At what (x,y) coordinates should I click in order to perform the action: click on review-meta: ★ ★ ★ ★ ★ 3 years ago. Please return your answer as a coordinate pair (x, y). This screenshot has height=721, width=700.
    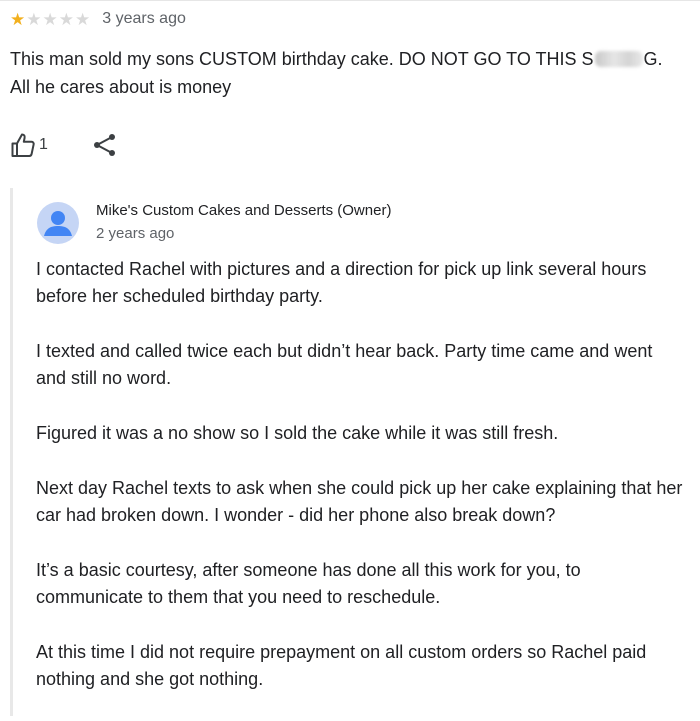
    Looking at the image, I should click on (98, 19).